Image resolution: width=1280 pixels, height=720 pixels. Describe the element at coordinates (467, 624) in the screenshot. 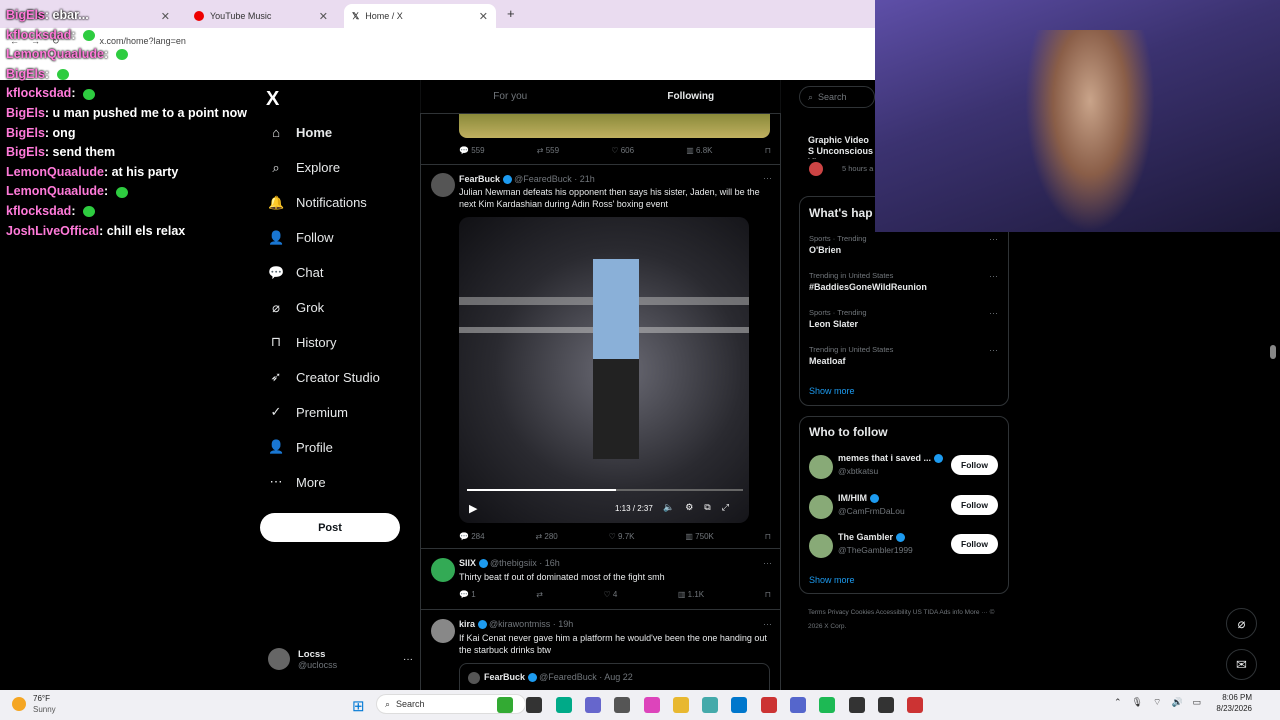

I see `tweet-author: kira` at that location.